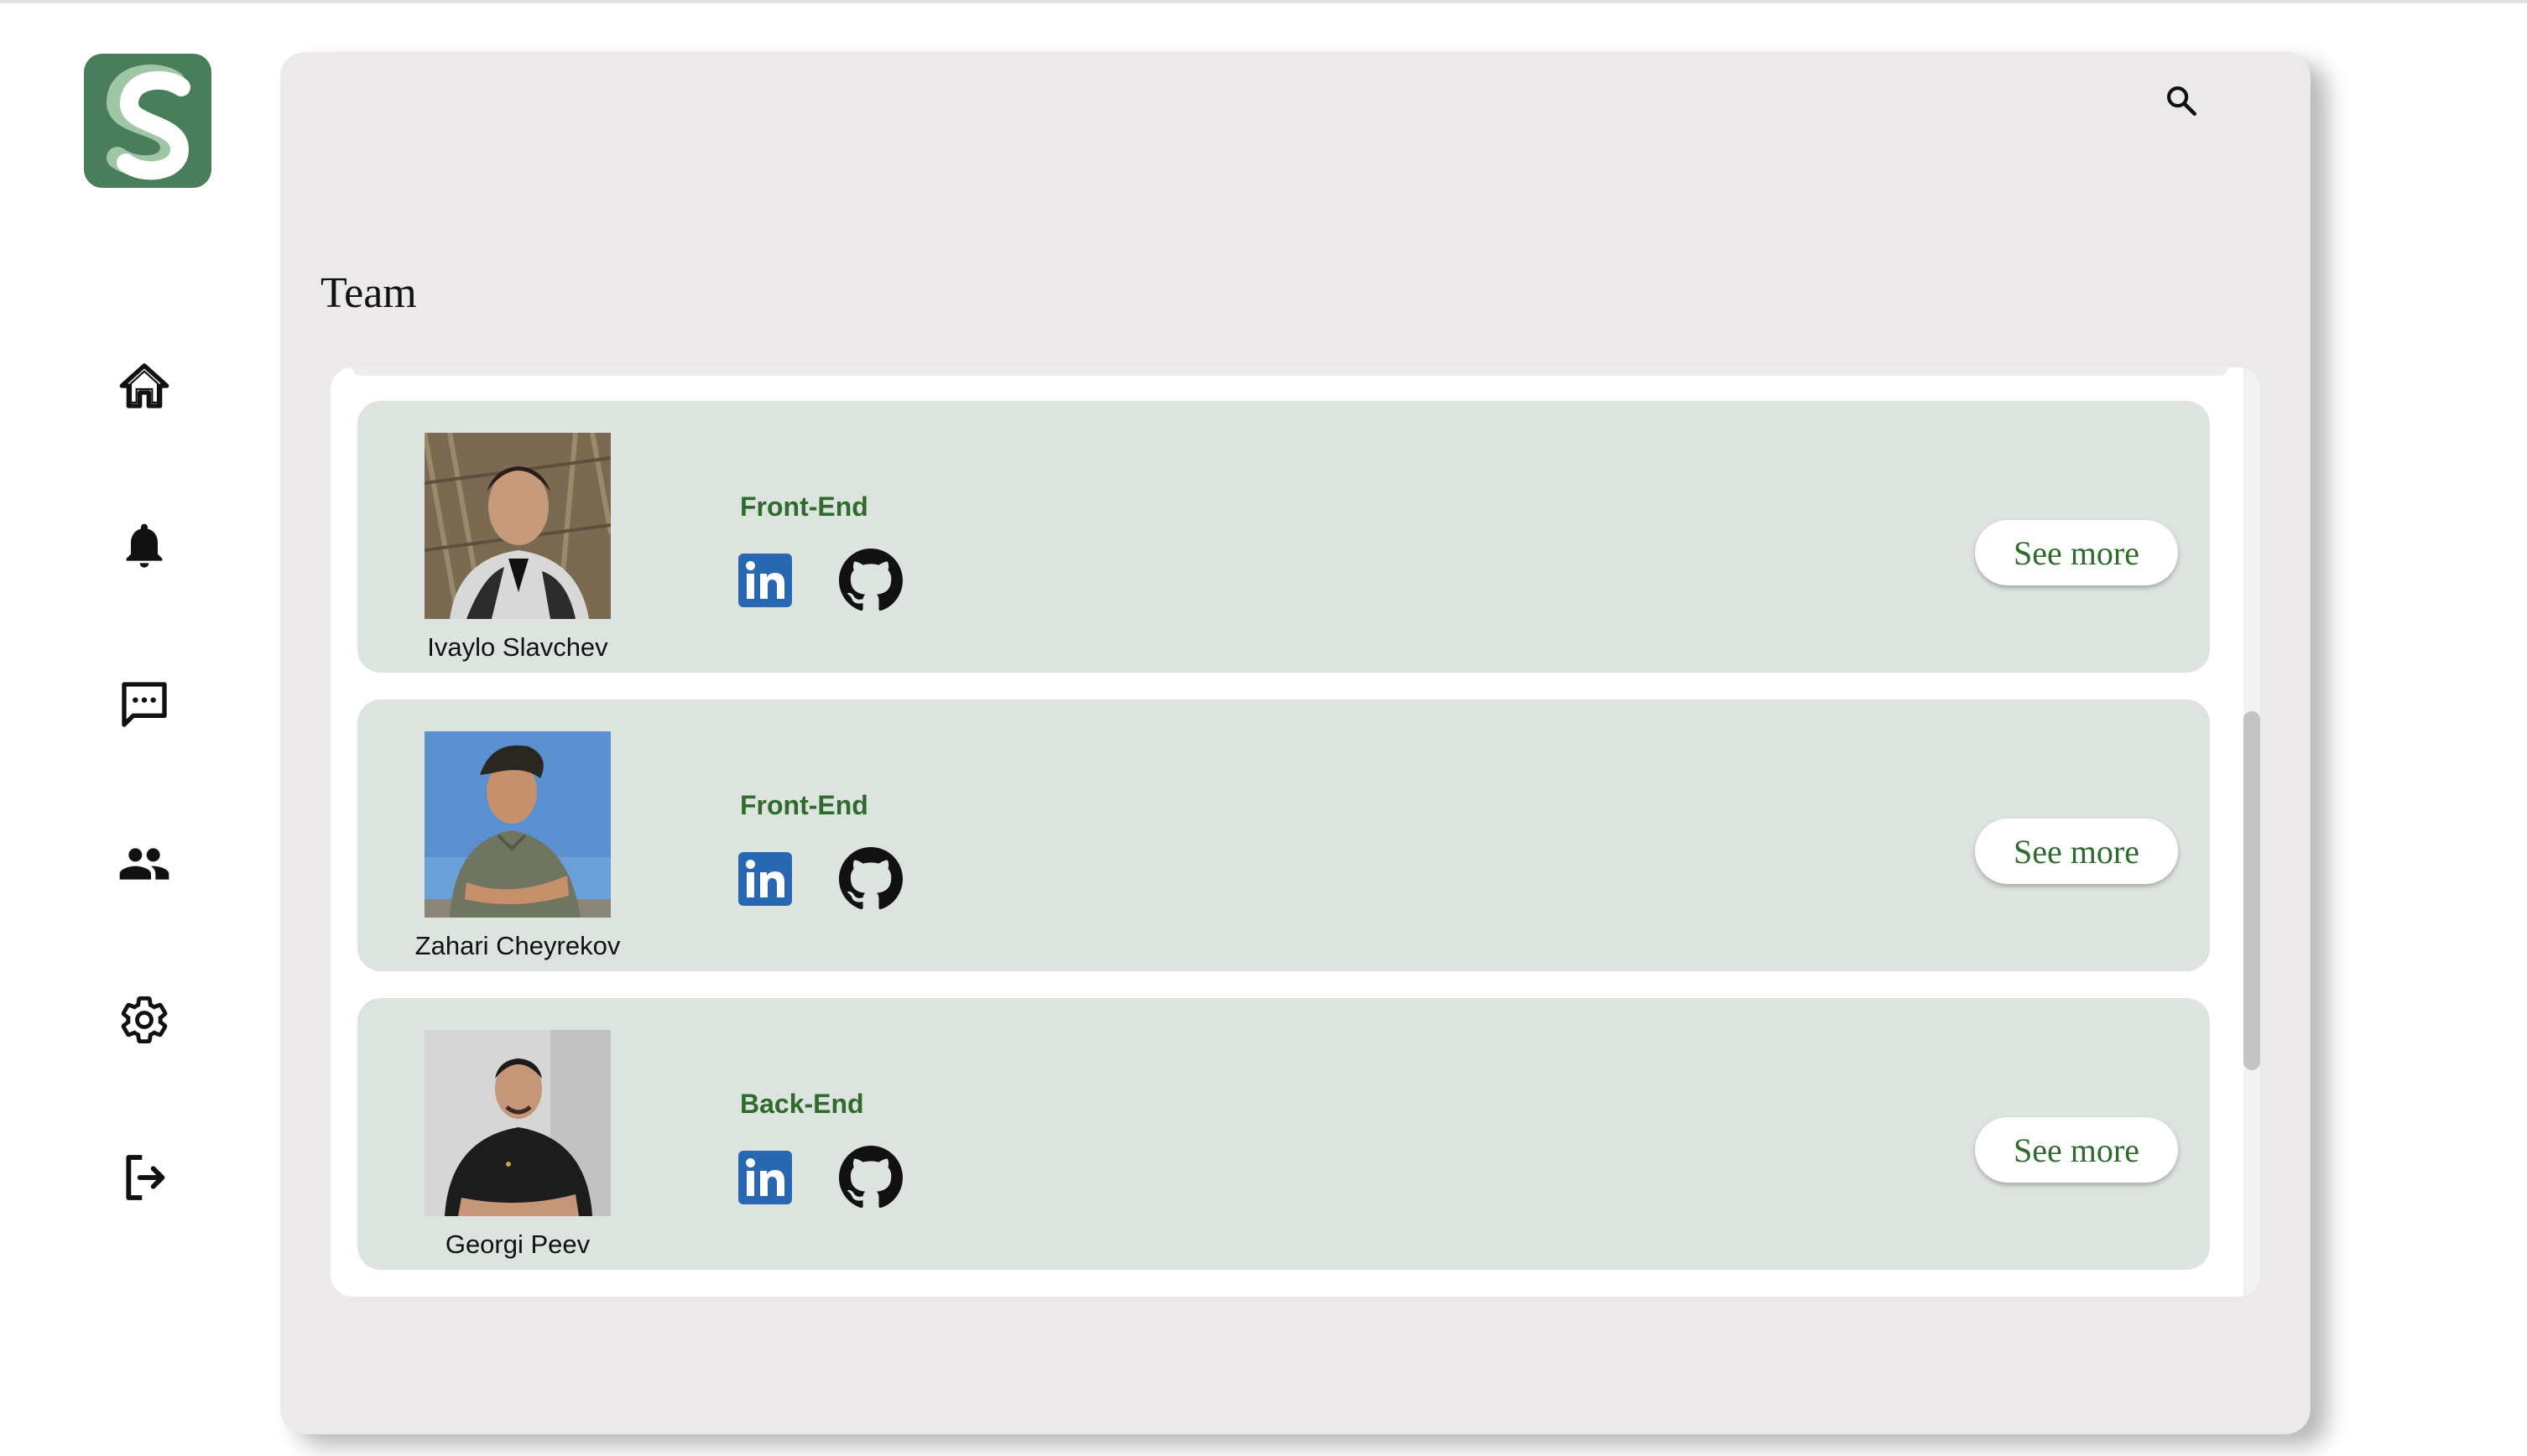 This screenshot has width=2527, height=1456. I want to click on gear-icon, so click(144, 1020).